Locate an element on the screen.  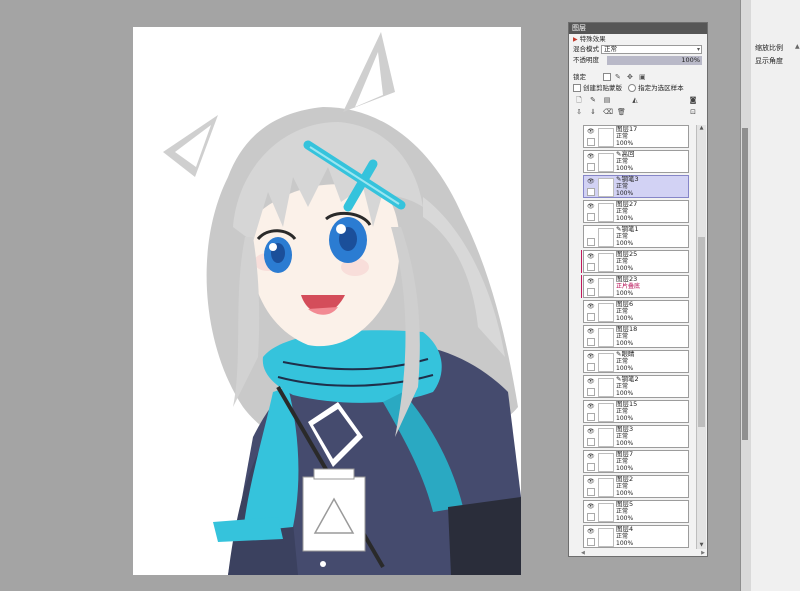
new-layer-icon: 🗋 is located at coordinates (579, 100).